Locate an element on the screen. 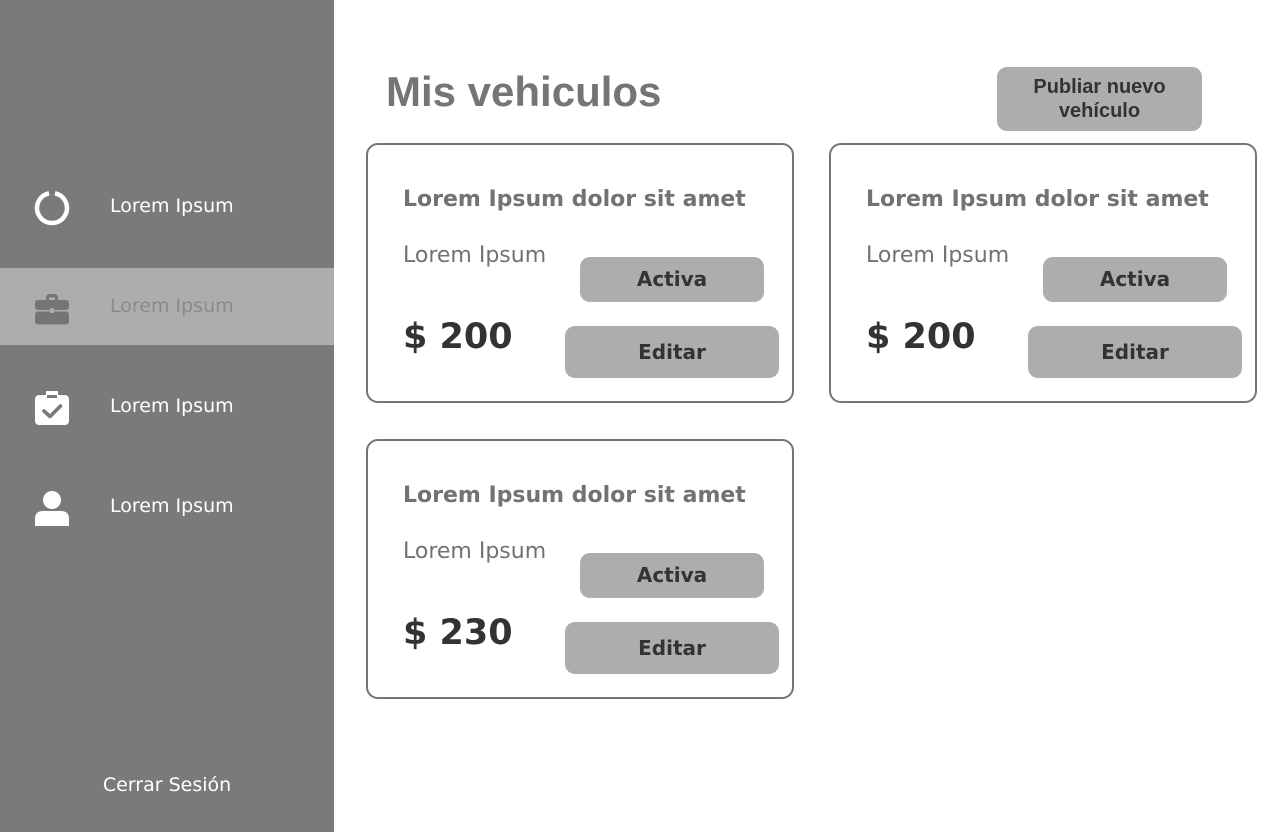 Image resolution: width=1280 pixels, height=832 pixels. publish-vehicle-button: Publiar nuevo vehículo is located at coordinates (1099, 99).